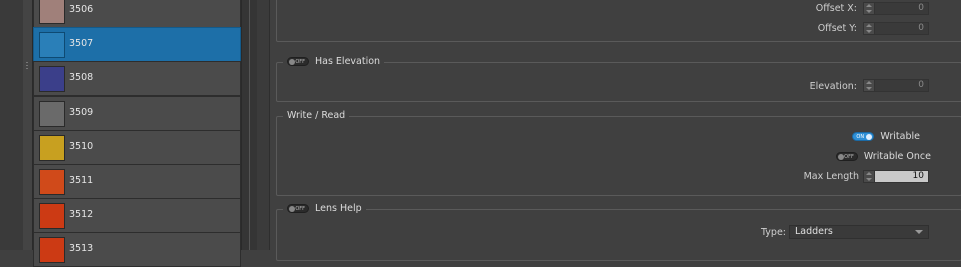  I want to click on has-elevation-toggle: OFF, so click(298, 61).